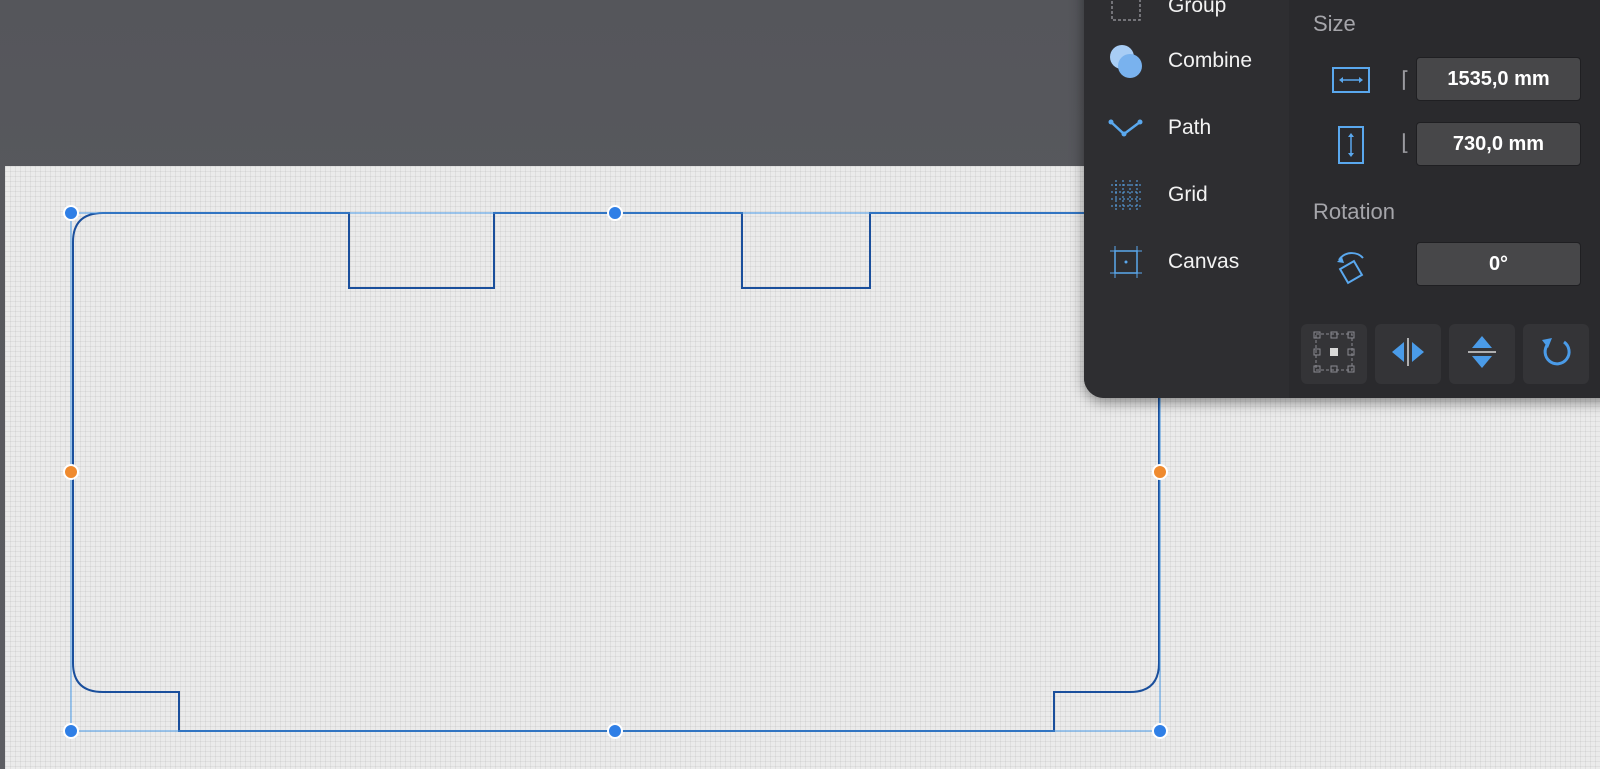  Describe the element at coordinates (71, 213) in the screenshot. I see `resize-handle-top-left` at that location.